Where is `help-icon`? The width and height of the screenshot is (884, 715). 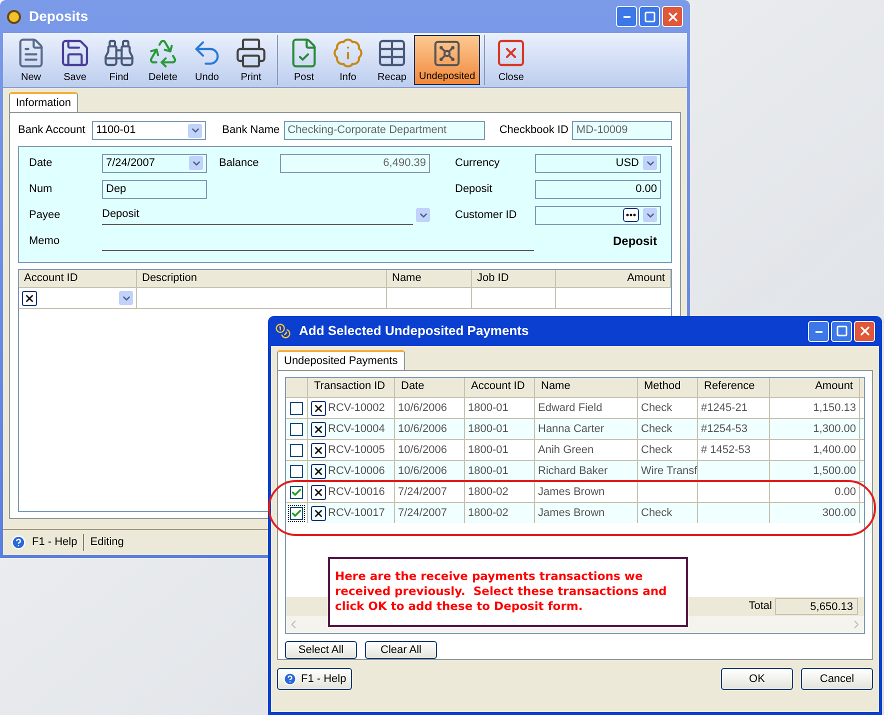 help-icon is located at coordinates (290, 679).